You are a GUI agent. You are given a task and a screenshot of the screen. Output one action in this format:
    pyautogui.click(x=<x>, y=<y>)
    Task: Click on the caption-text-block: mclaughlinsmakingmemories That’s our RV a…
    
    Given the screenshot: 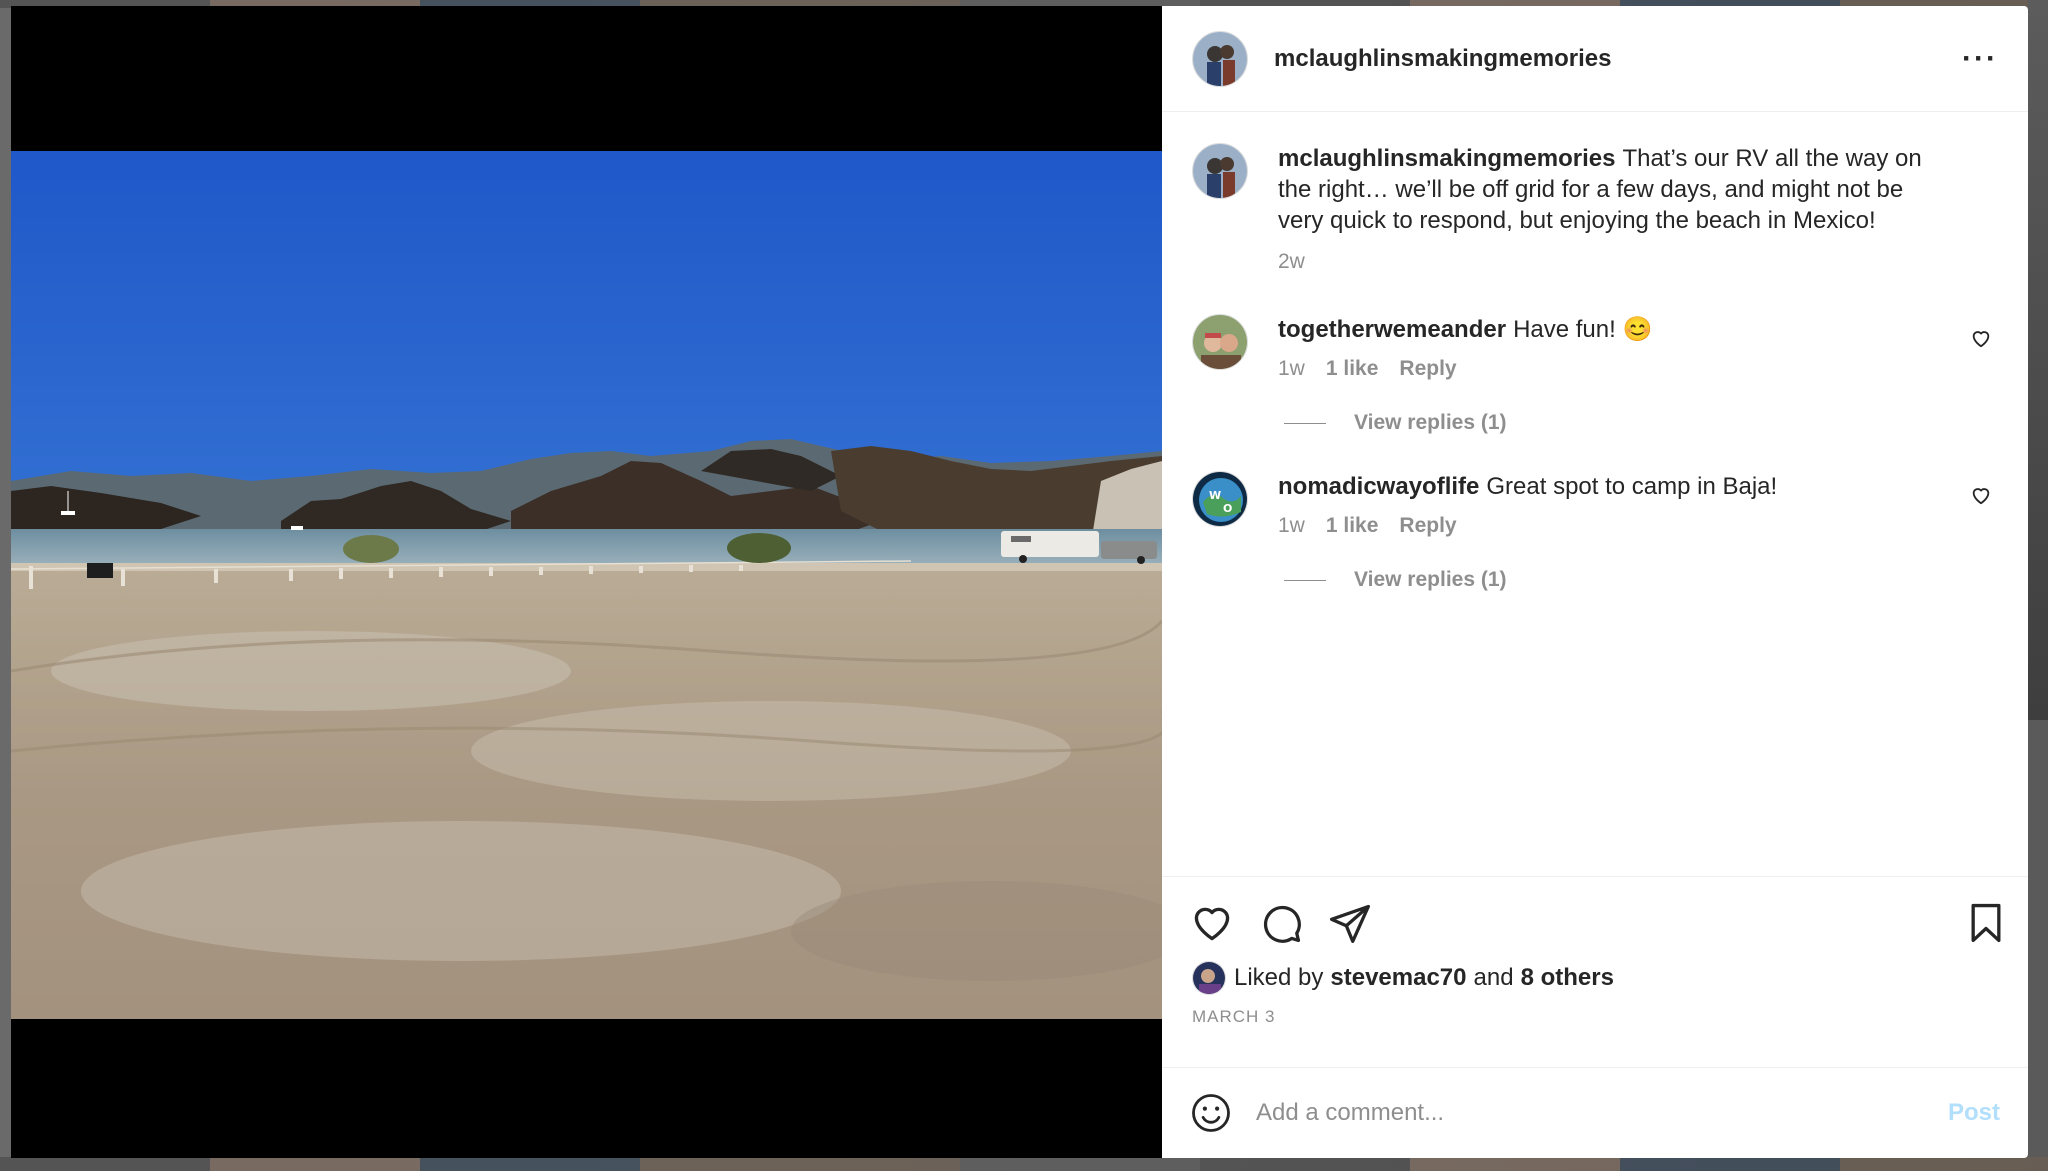 What is the action you would take?
    pyautogui.click(x=1613, y=189)
    